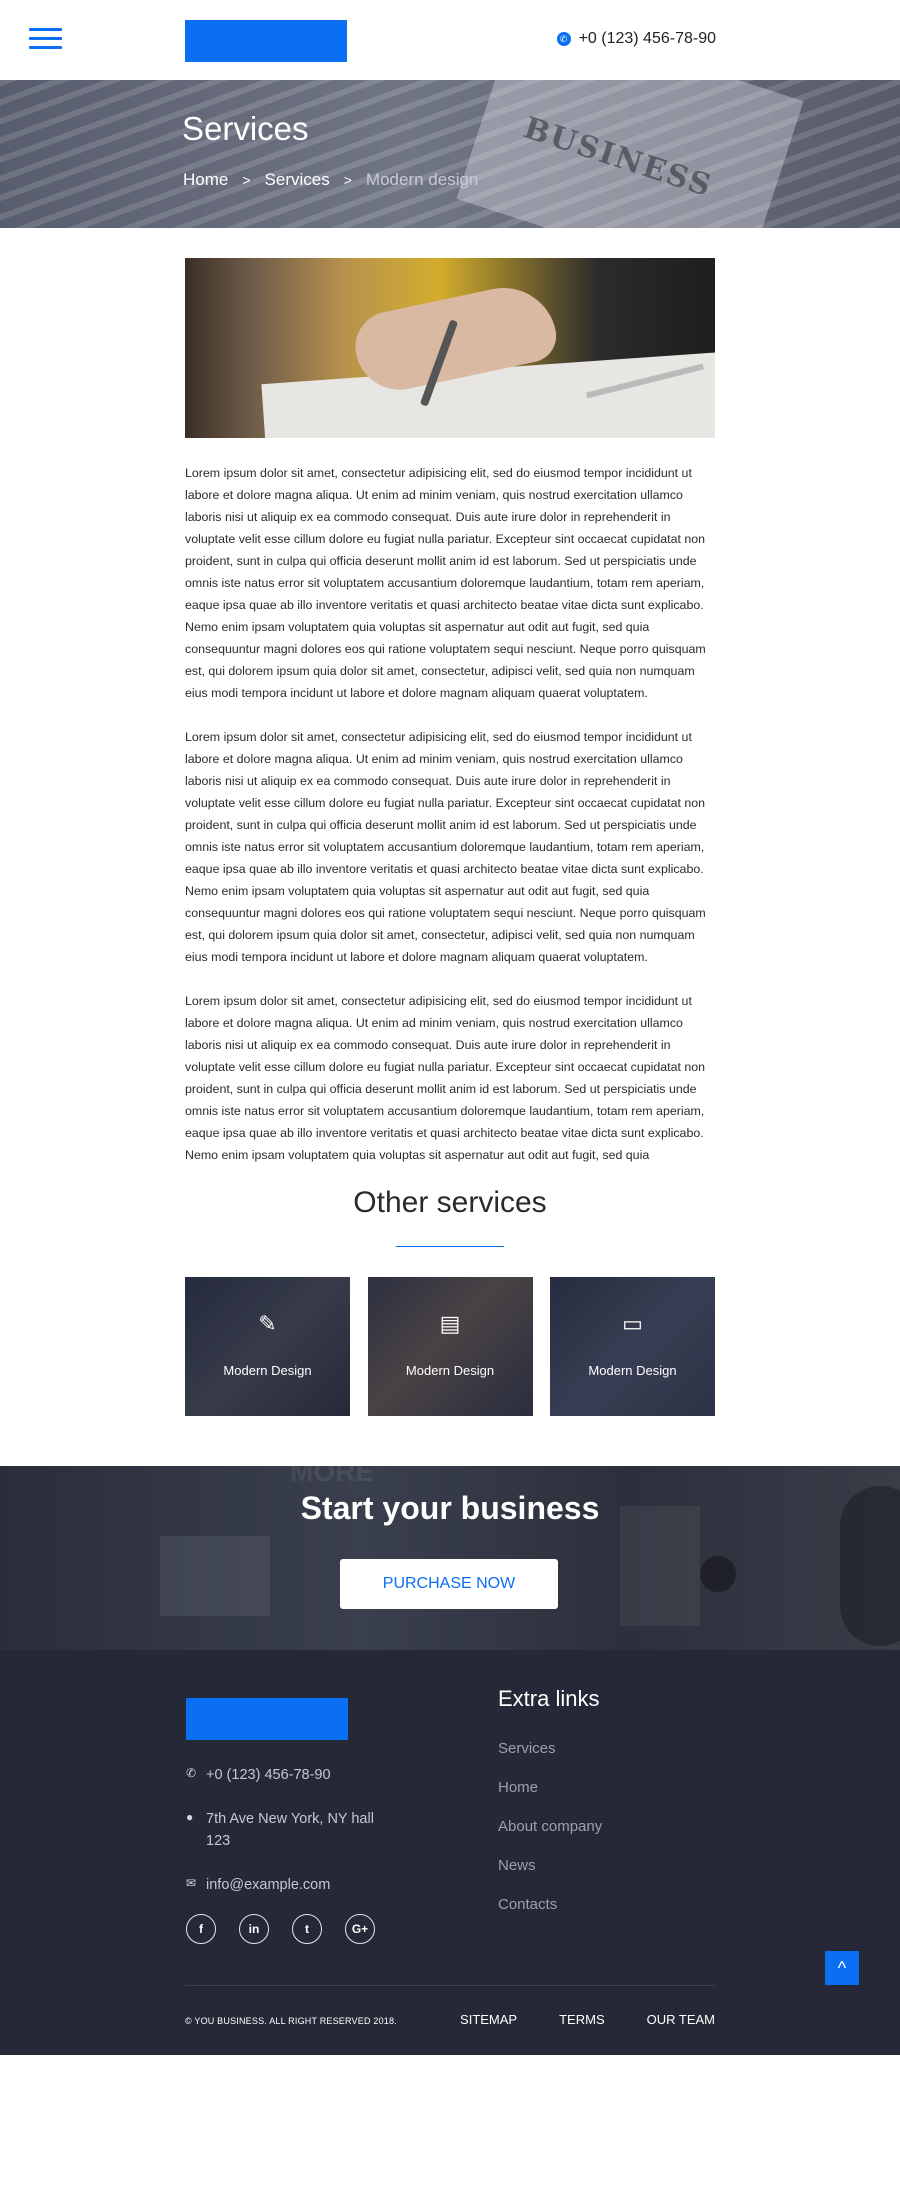  Describe the element at coordinates (681, 2019) in the screenshot. I see `footer-link-our-team: OUR TEAM` at that location.